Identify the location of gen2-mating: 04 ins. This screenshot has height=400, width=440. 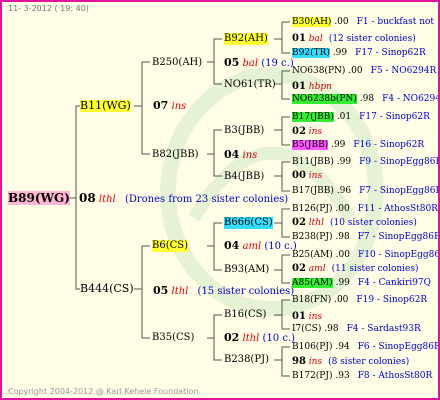
(241, 155).